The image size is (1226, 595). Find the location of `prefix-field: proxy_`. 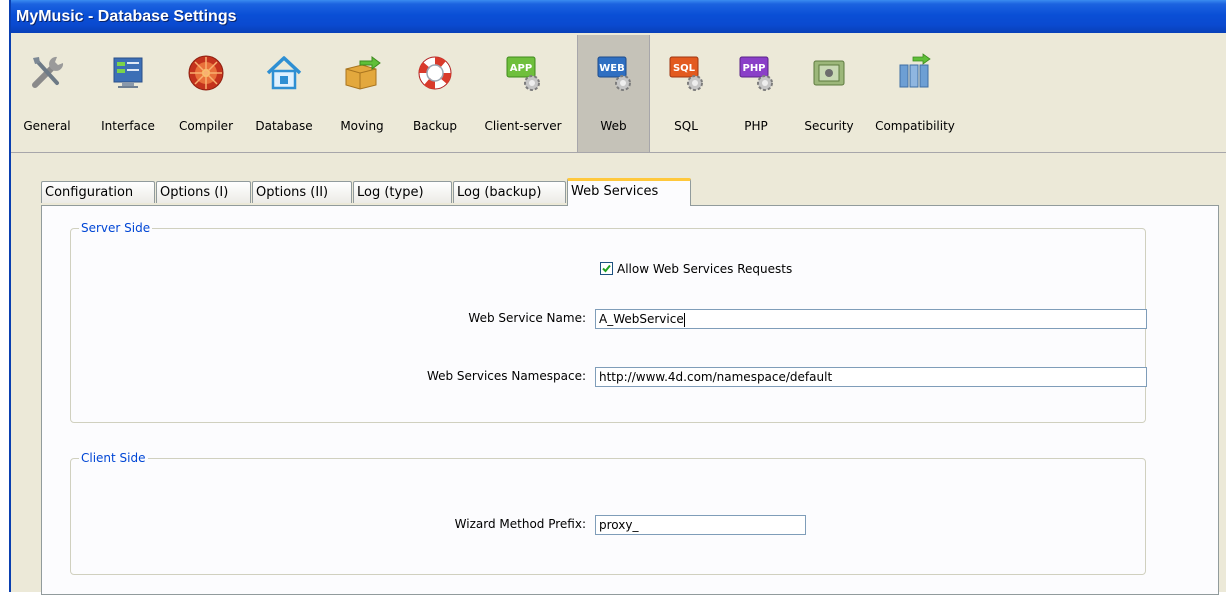

prefix-field: proxy_ is located at coordinates (700, 525).